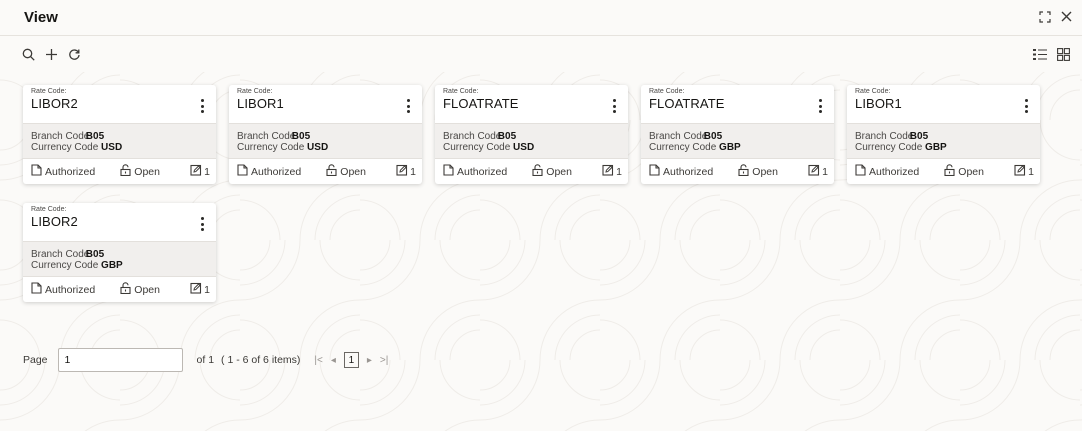 The height and width of the screenshot is (431, 1082). What do you see at coordinates (35, 360) in the screenshot?
I see `page-label: Page` at bounding box center [35, 360].